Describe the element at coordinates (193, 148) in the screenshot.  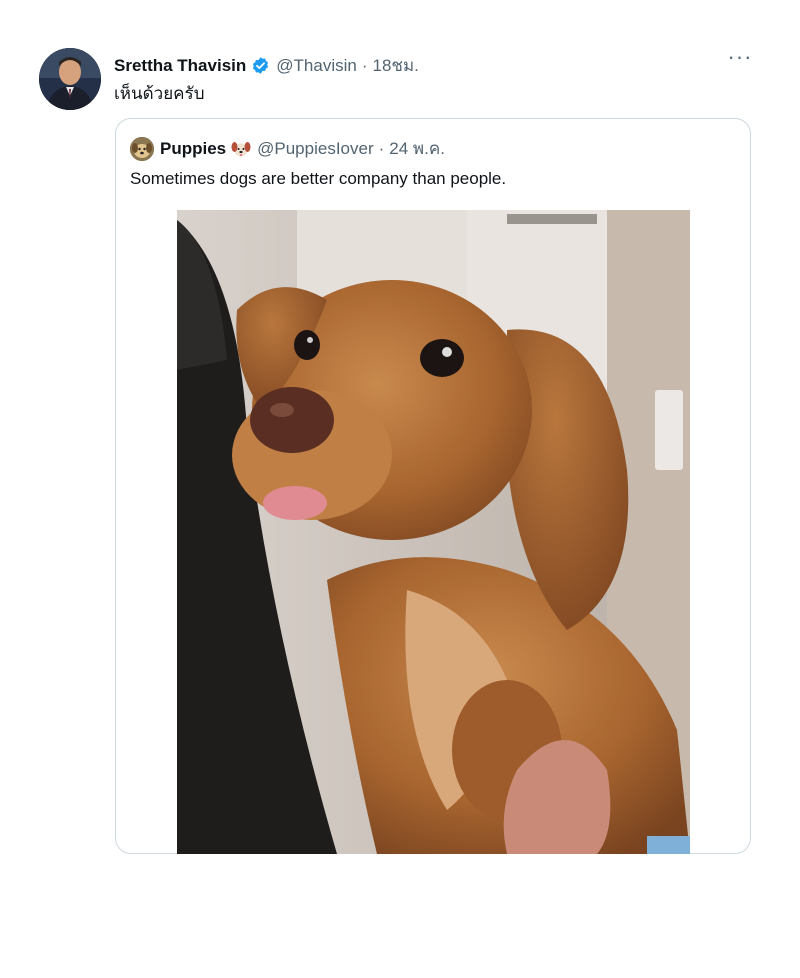
I see `quoted-author-name: Puppies` at that location.